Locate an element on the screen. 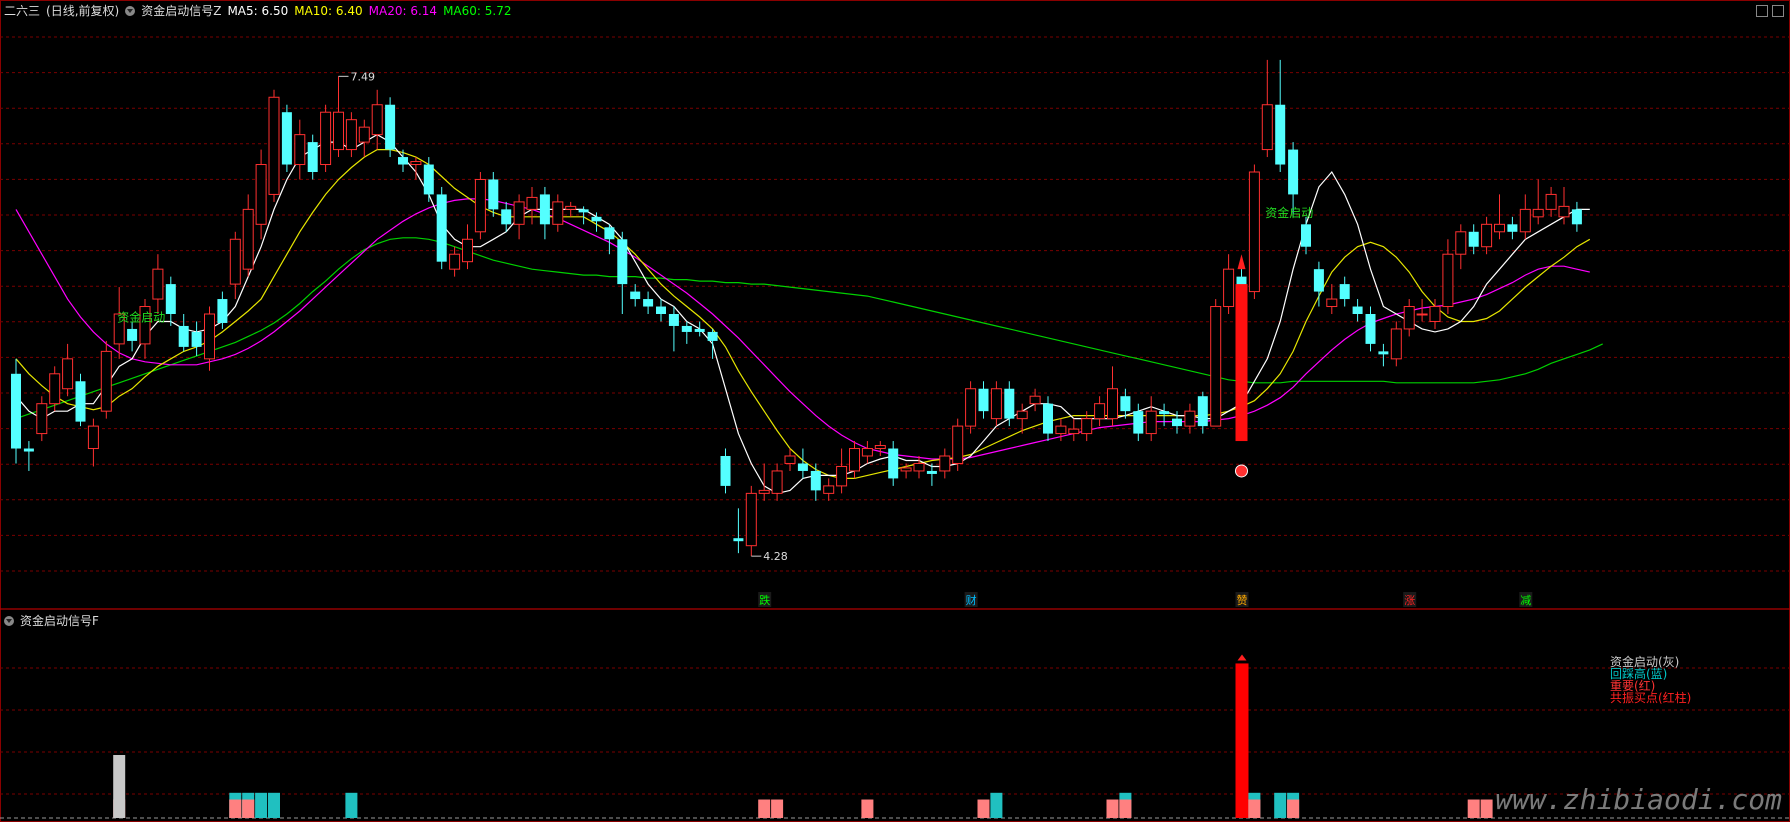 The height and width of the screenshot is (822, 1790). sub-indicator-name: 资金启动信号F is located at coordinates (59, 620).